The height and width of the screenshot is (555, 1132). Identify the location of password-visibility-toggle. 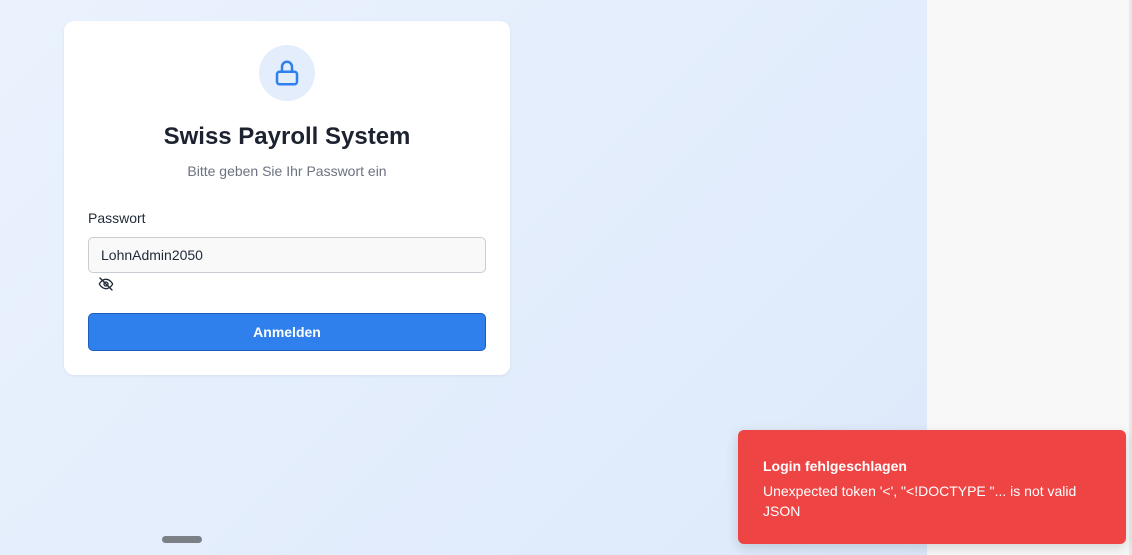
(106, 284).